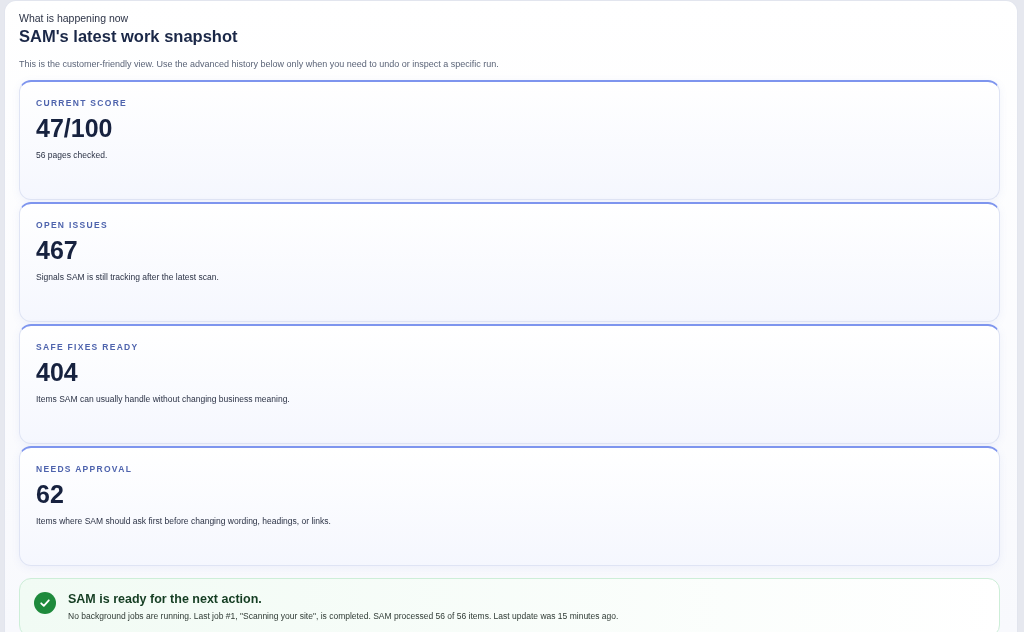  Describe the element at coordinates (343, 616) in the screenshot. I see `status-message: No background jobs are running. Last job #1, "Scanning your site", is completed. SAM processed 56 of 56 items. Last update was 15 minutes ago.` at that location.